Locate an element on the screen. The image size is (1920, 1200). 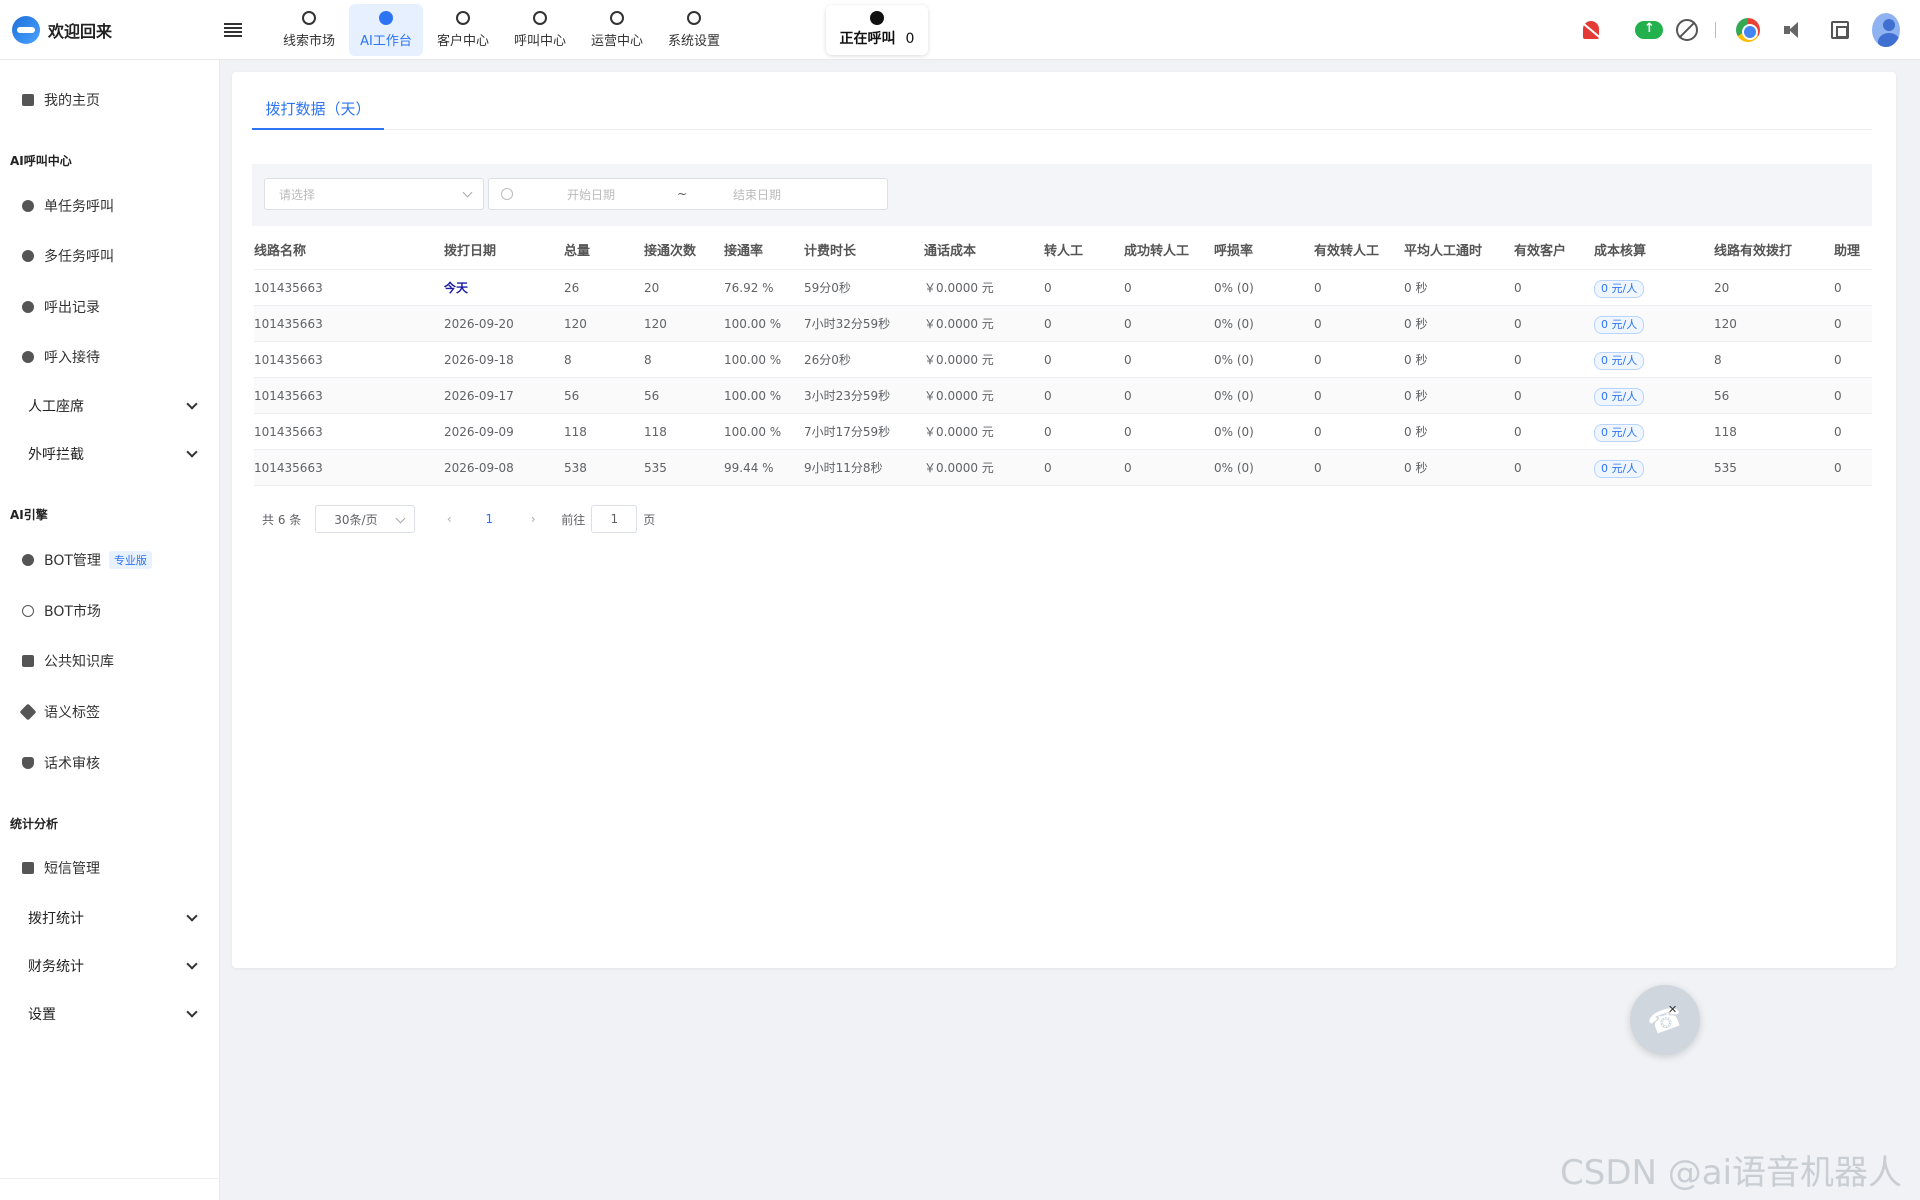
goto-label: 前往 is located at coordinates (573, 519).